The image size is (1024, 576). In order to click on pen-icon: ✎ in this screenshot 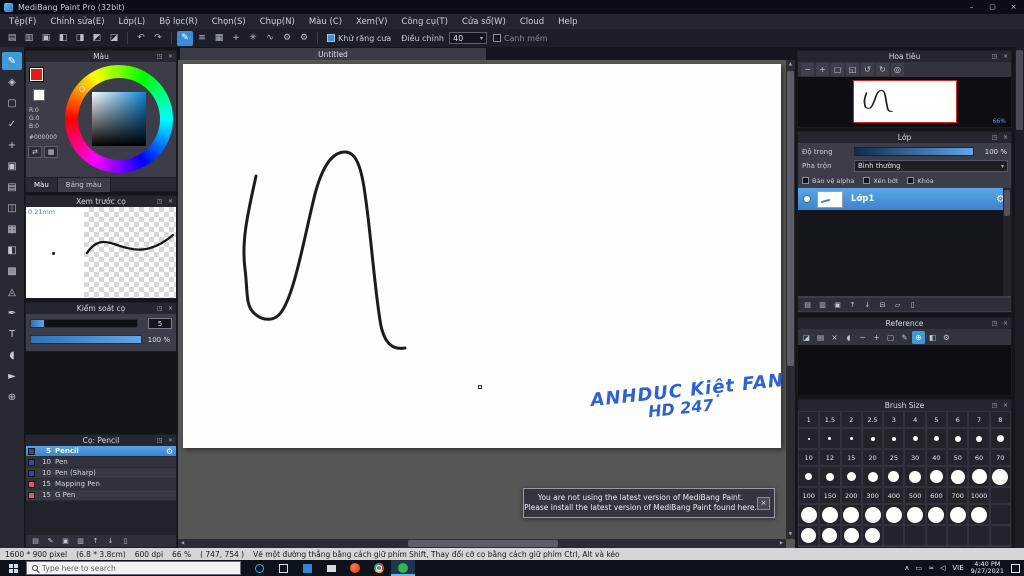, I will do `click(185, 38)`.